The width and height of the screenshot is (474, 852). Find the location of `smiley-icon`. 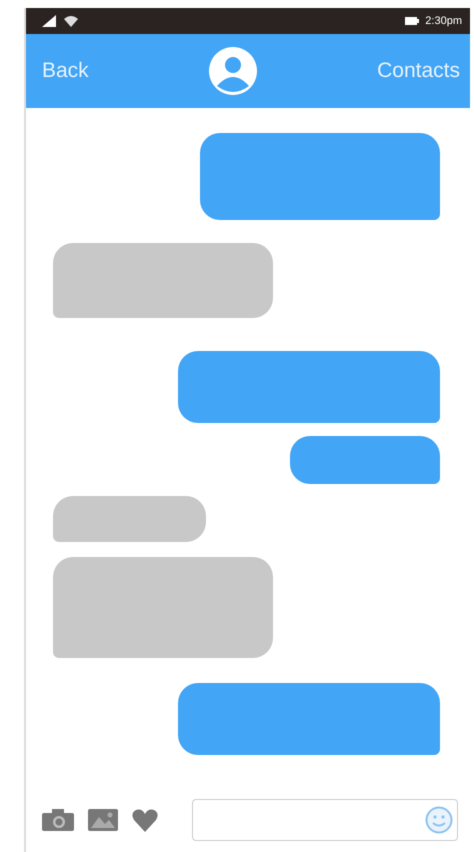

smiley-icon is located at coordinates (439, 820).